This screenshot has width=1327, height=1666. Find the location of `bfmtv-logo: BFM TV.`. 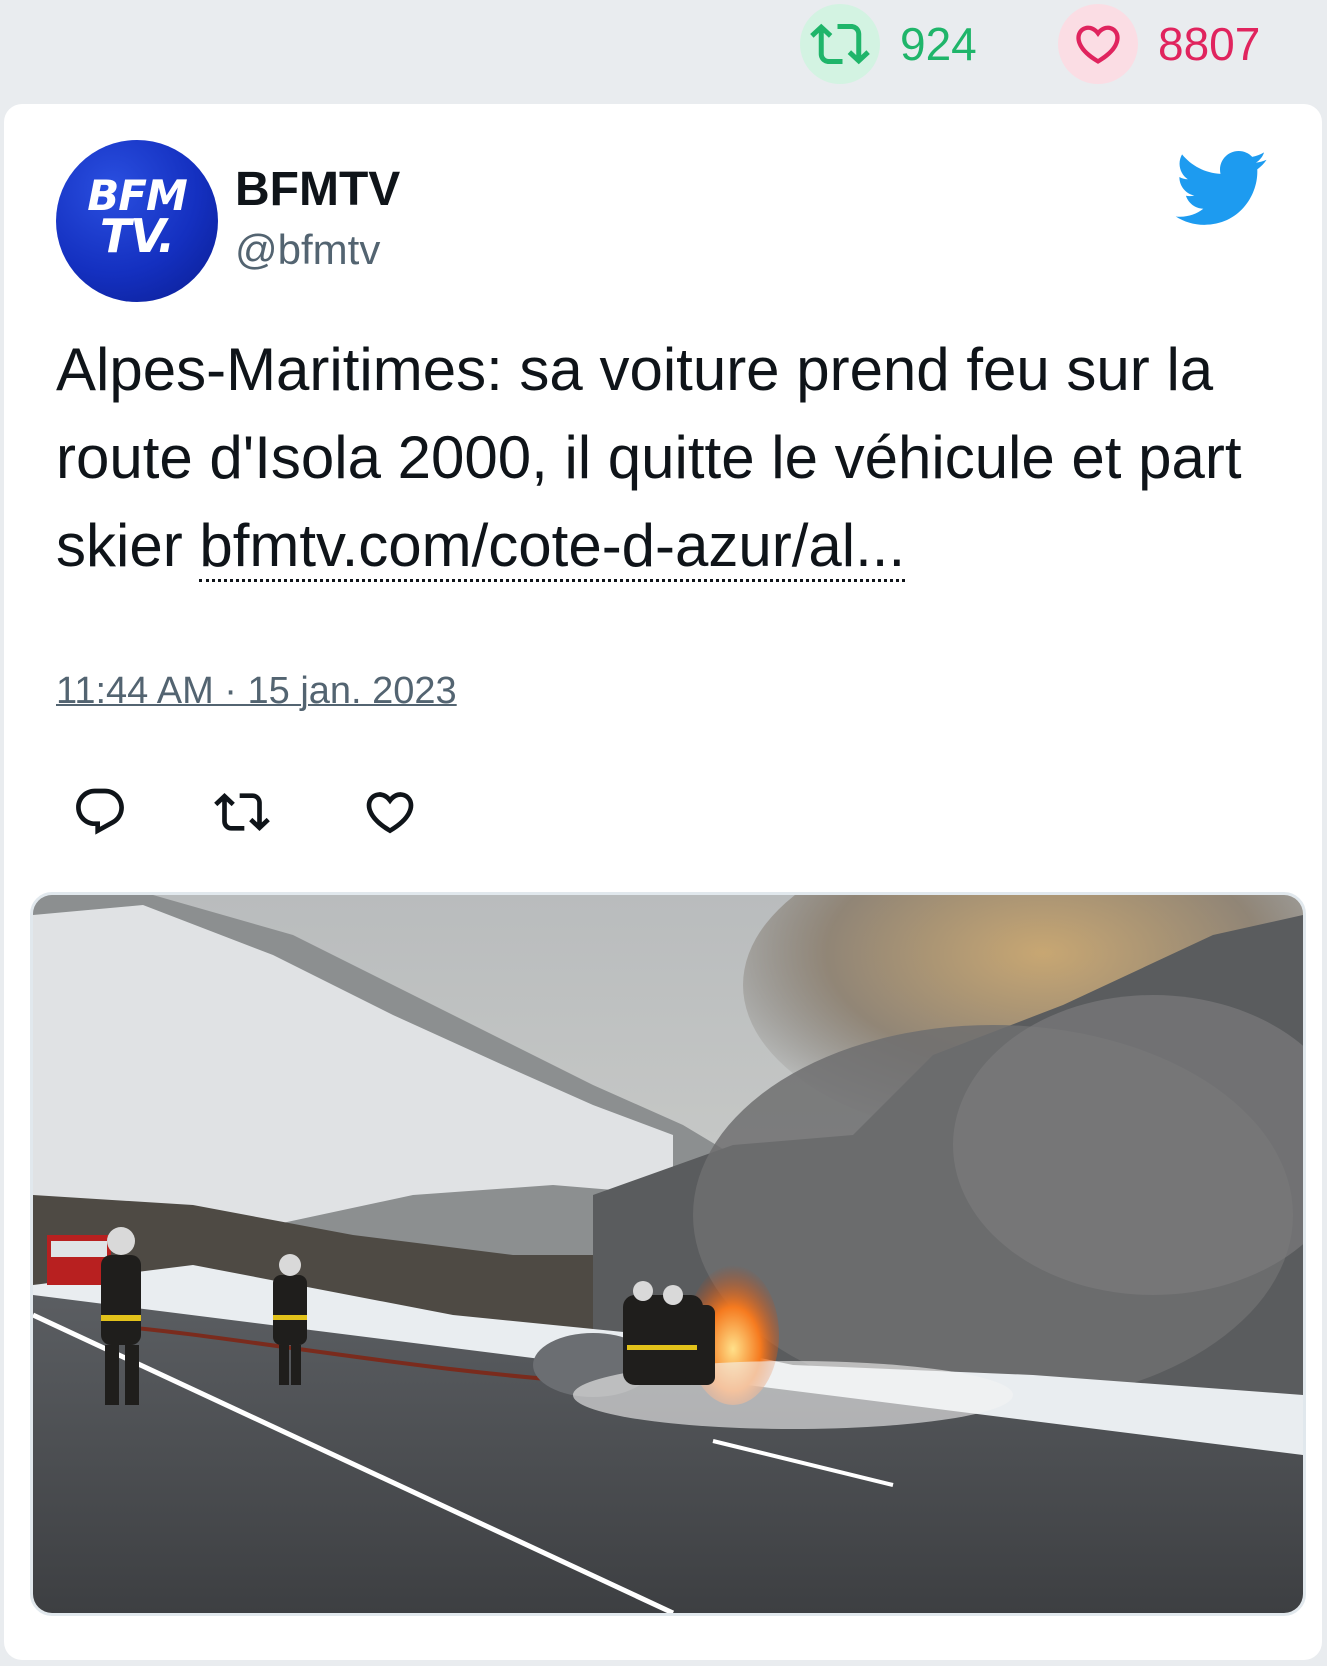

bfmtv-logo: BFM TV. is located at coordinates (137, 219).